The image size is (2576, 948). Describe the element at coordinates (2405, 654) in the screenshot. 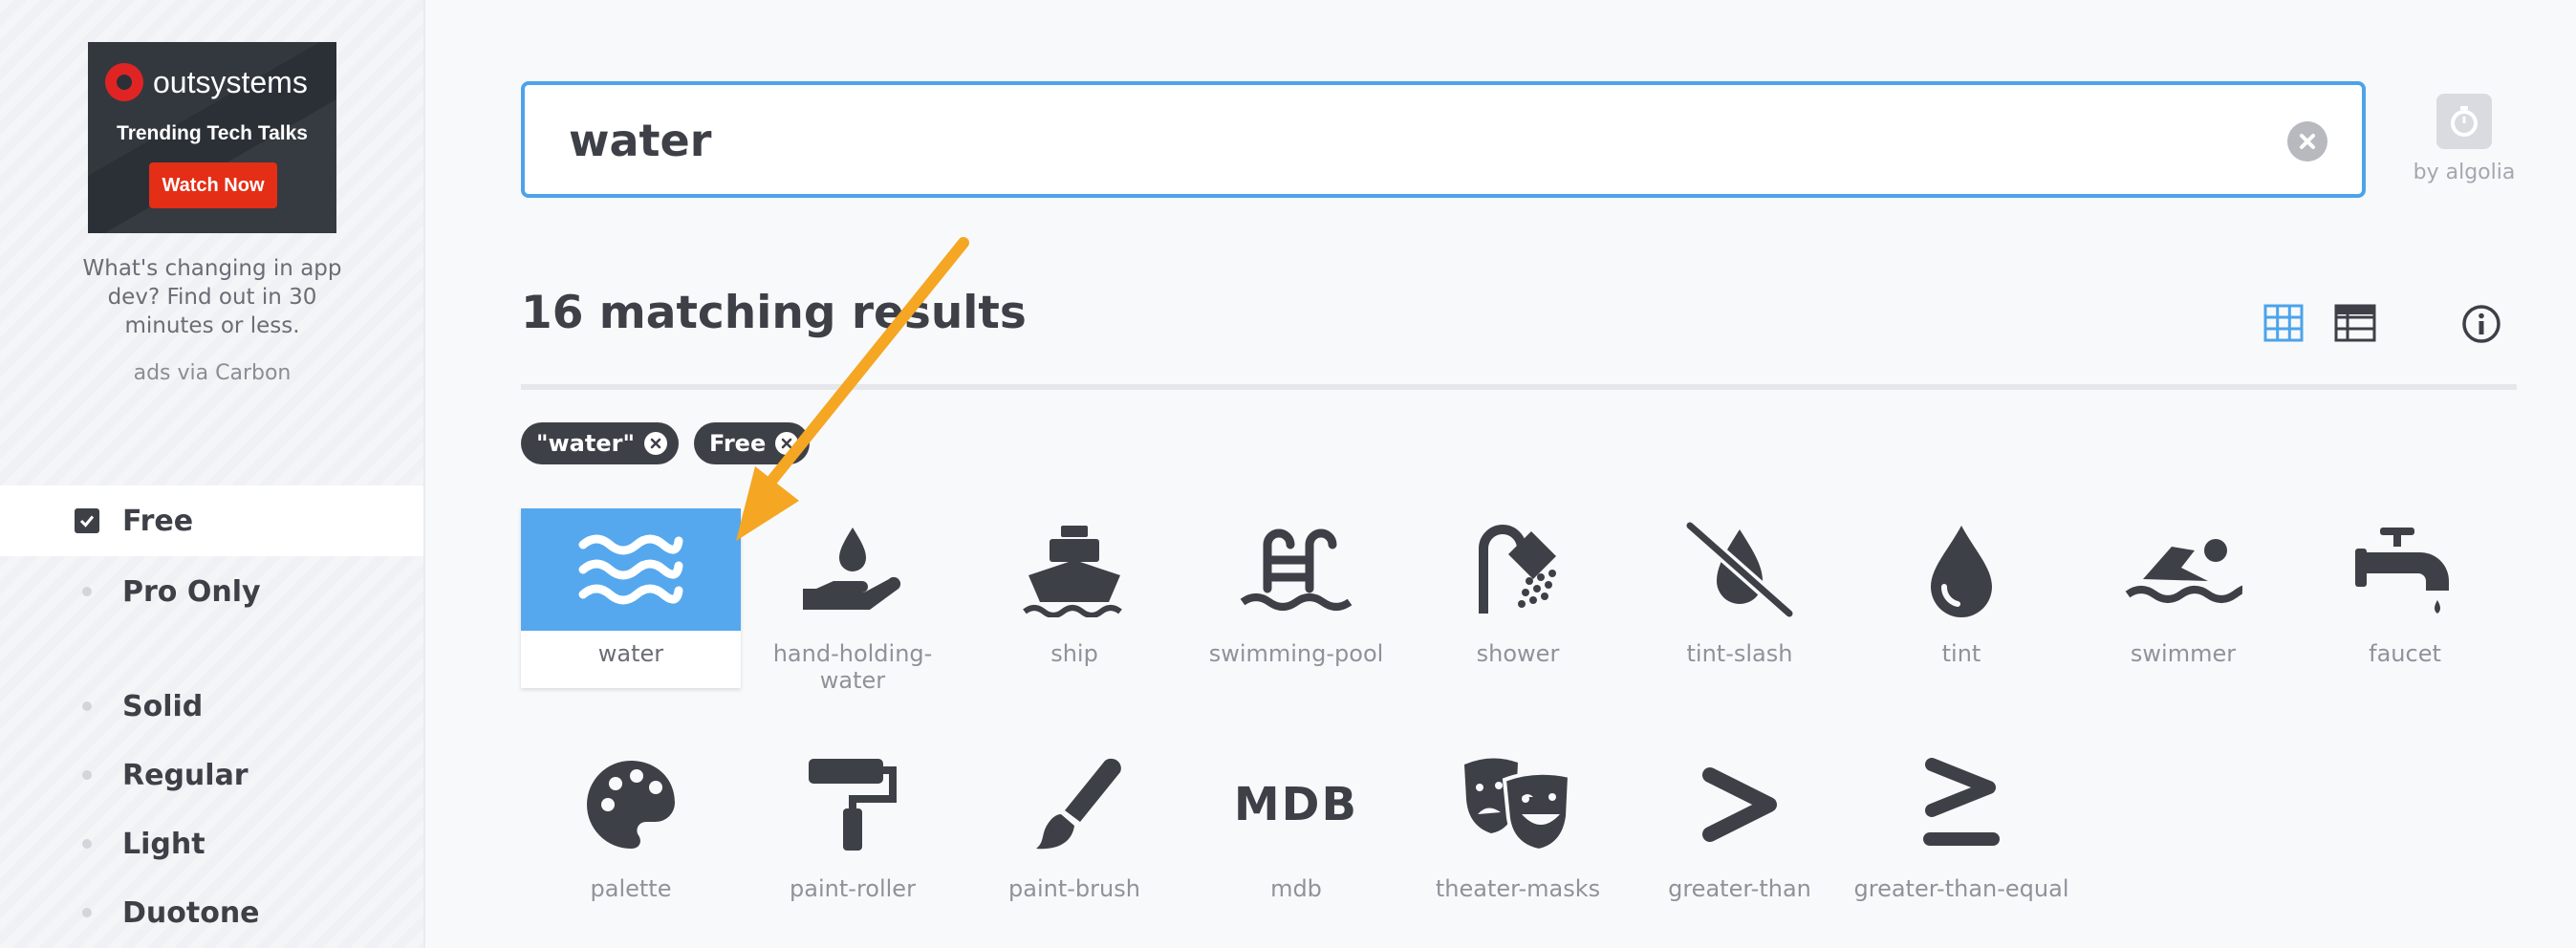

I see `icon-name: faucet` at that location.